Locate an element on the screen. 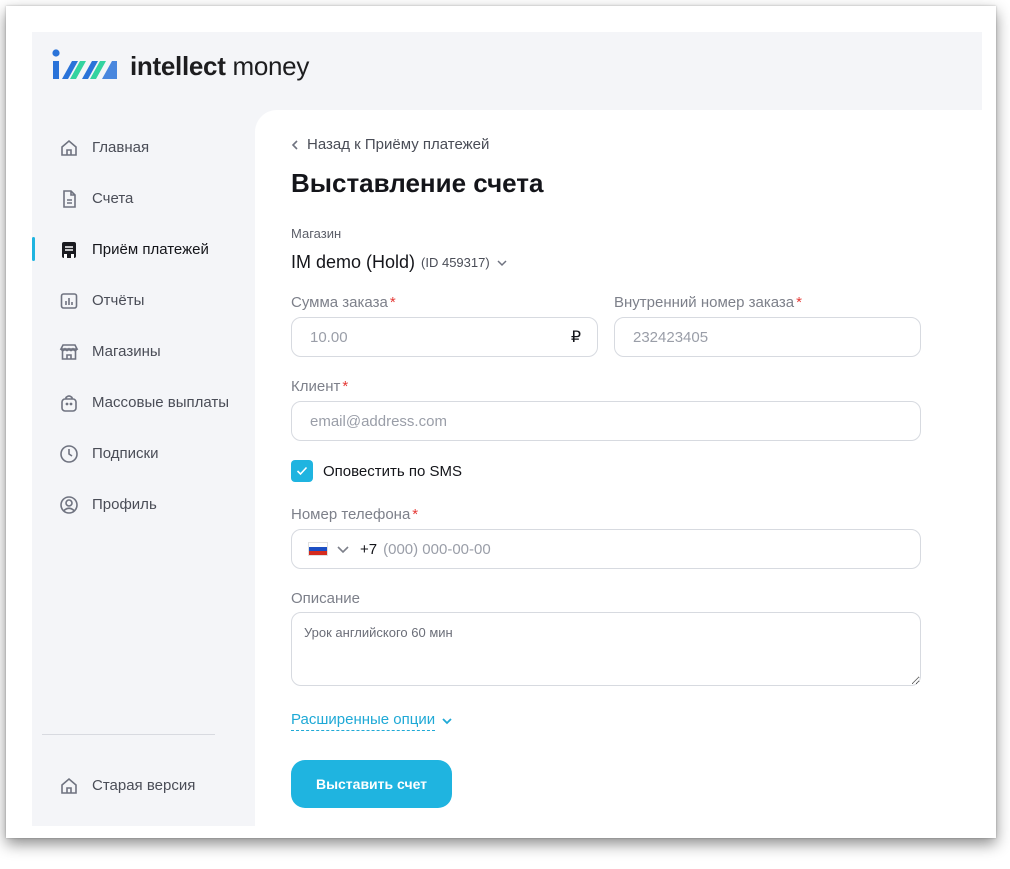 Image resolution: width=1010 pixels, height=869 pixels. sidebar-item-label: Счета is located at coordinates (113, 198).